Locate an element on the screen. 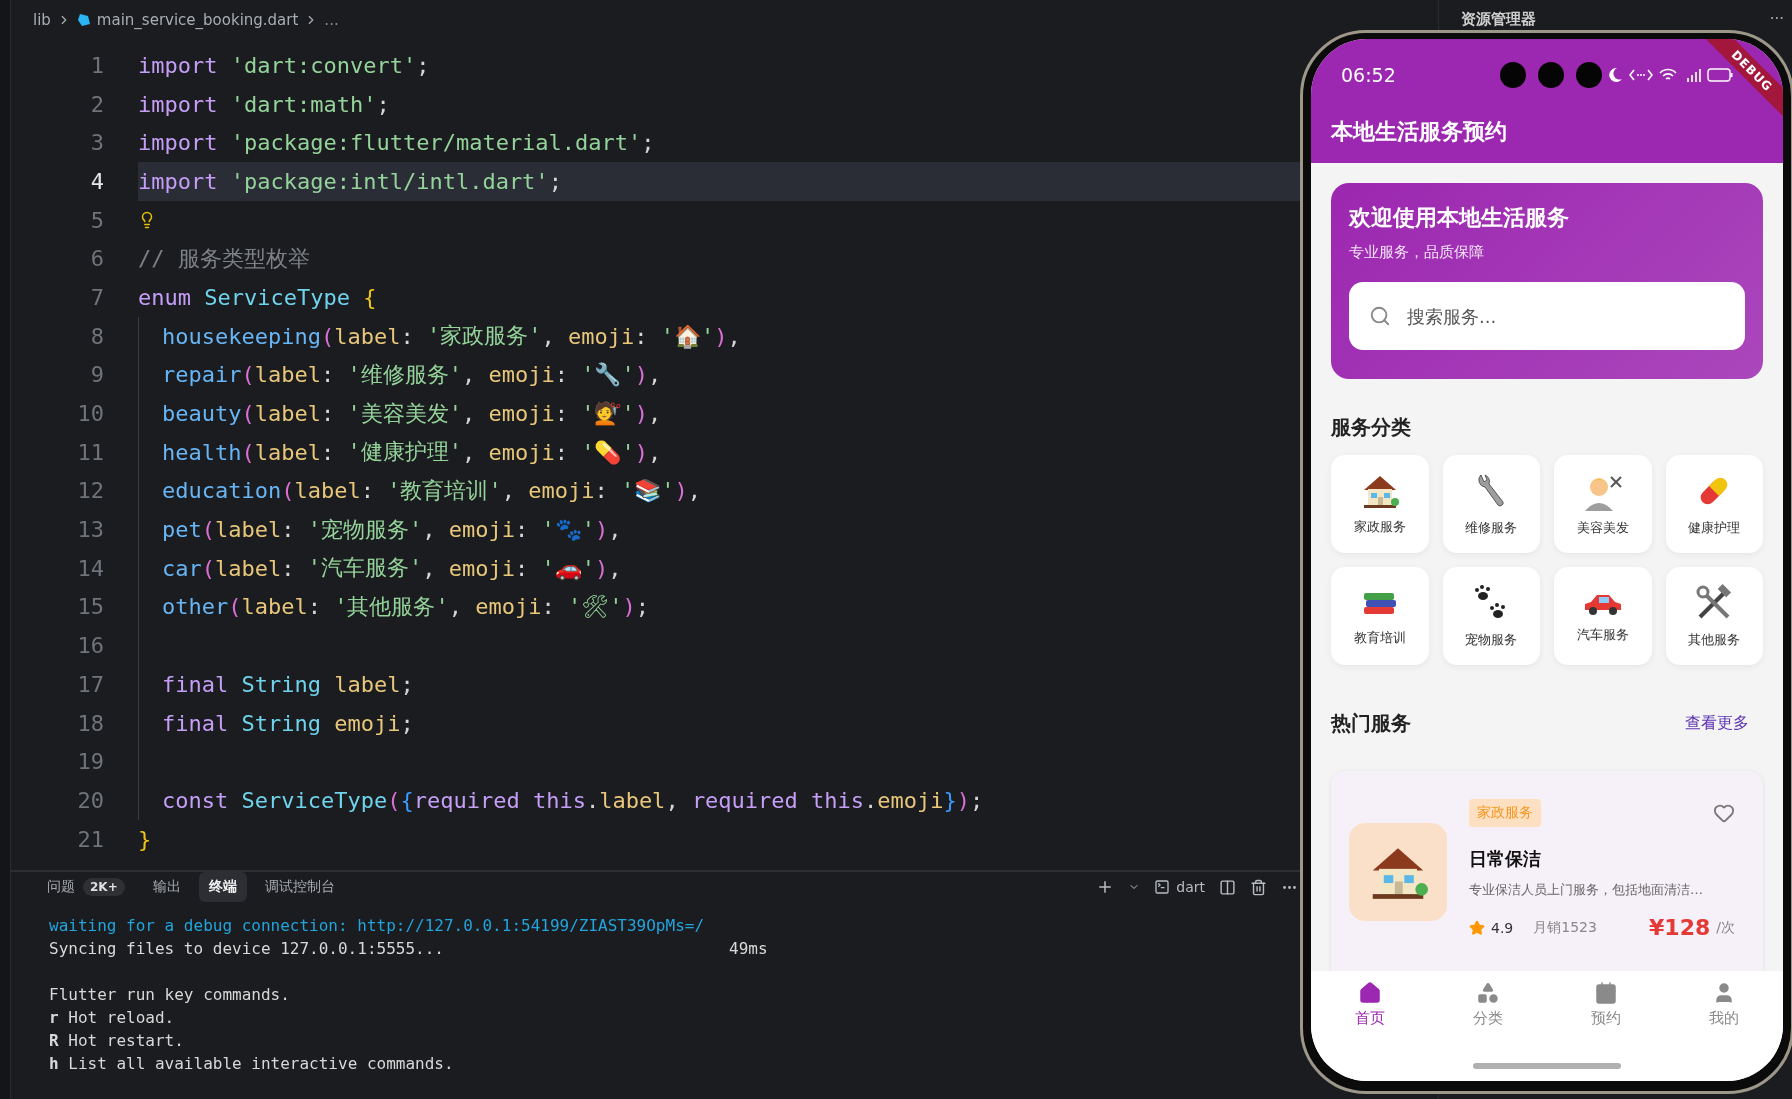 This screenshot has height=1099, width=1792. code-text: const ServiceType({required this.label, required this.emoji}); is located at coordinates (573, 800).